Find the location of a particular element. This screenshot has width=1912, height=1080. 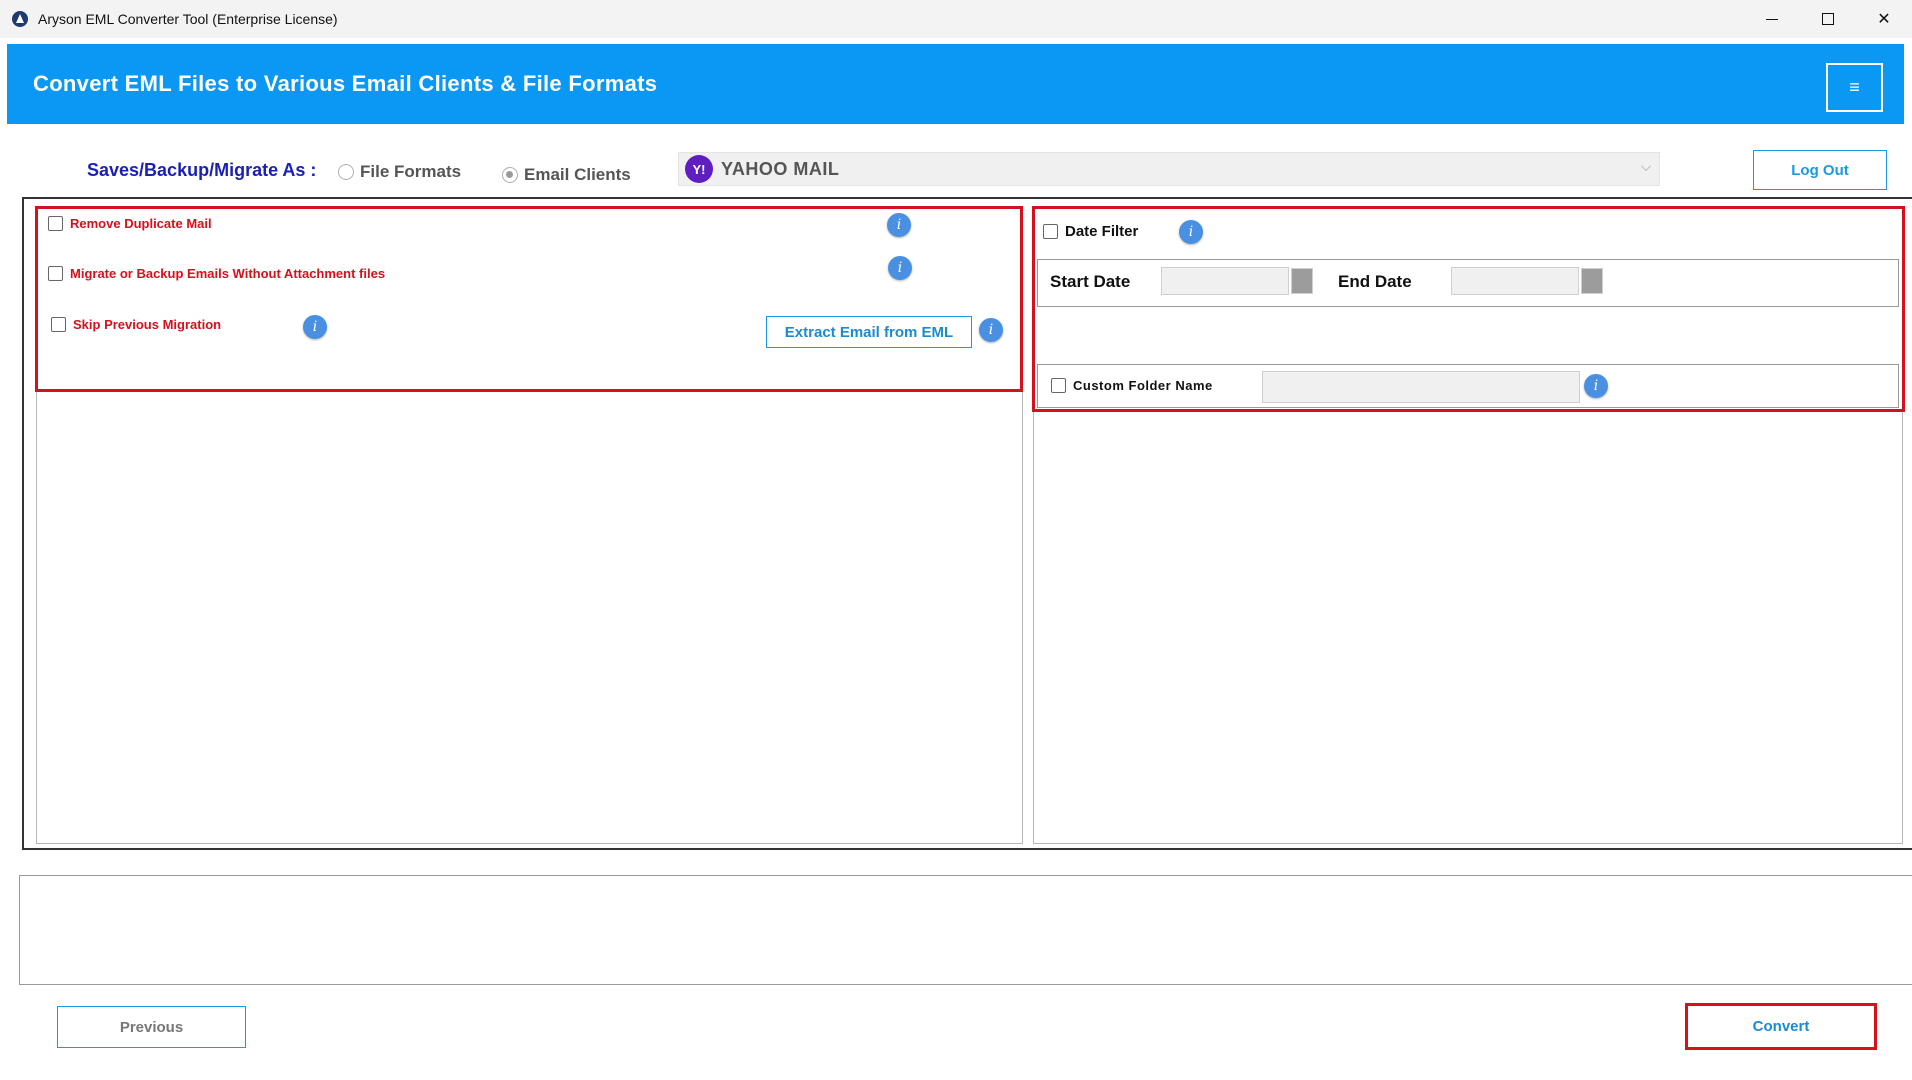

yahoo-logo-icon: Y! is located at coordinates (699, 169).